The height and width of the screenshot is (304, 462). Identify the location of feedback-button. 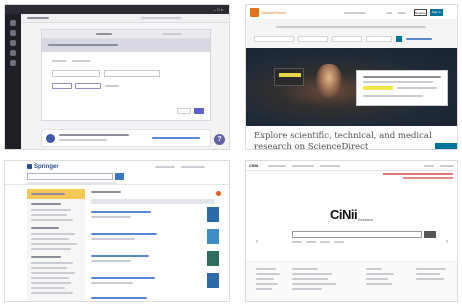
(446, 146).